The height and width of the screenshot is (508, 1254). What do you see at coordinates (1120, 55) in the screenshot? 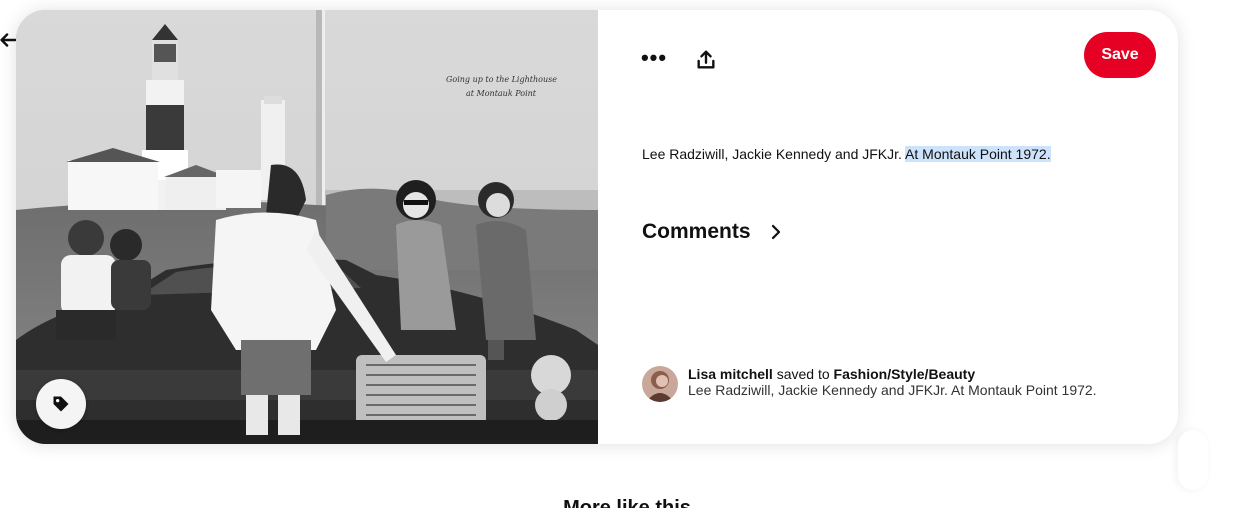
I see `save-button: Save` at bounding box center [1120, 55].